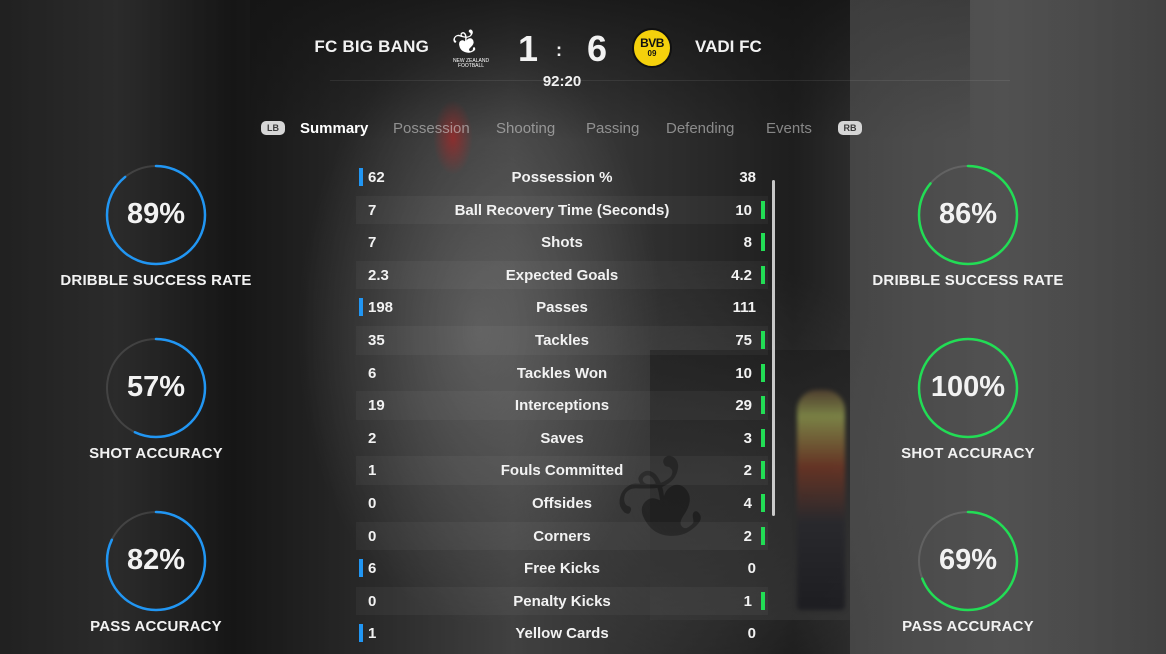  I want to click on stat-row: 1 Yellow Cards 0, so click(562, 633).